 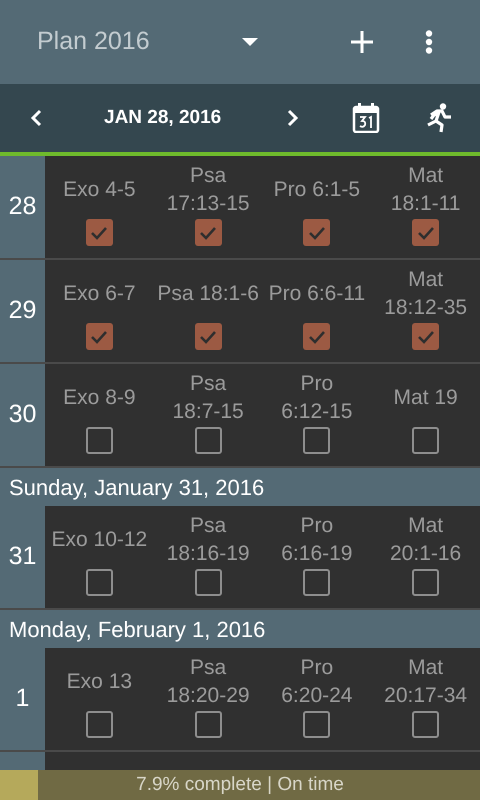 I want to click on day-column, so click(x=22, y=761).